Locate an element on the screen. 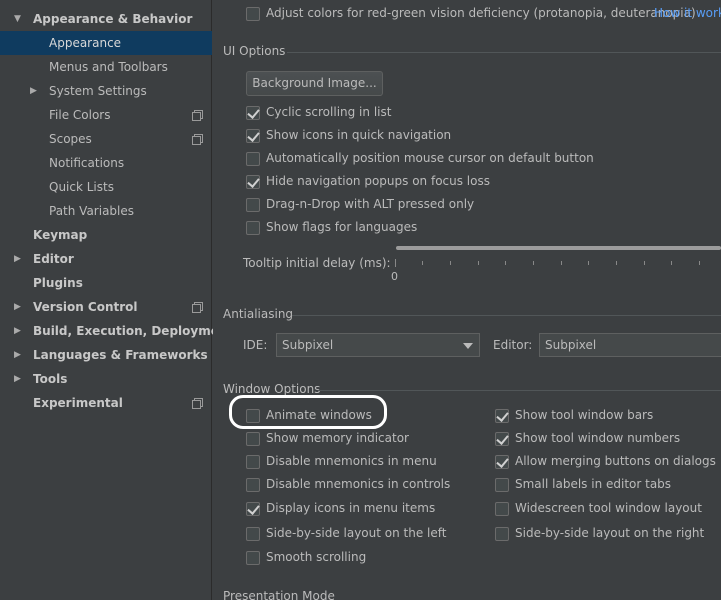 The image size is (721, 600). sidebar-item-languages: ▶ Languages & Frameworks is located at coordinates (106, 355).